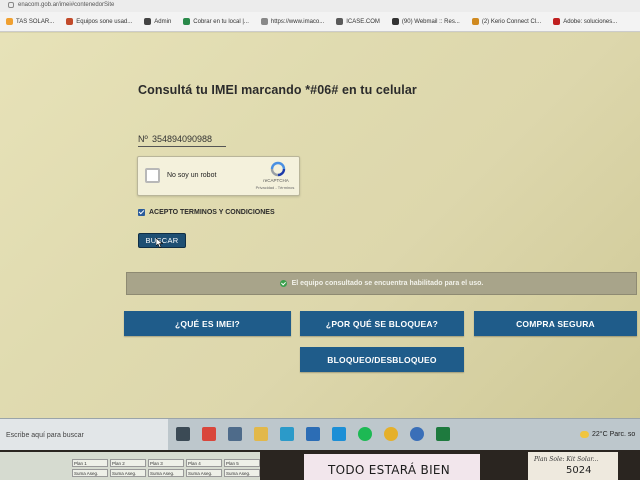 This screenshot has width=640, height=480. I want to click on recaptcha-label: No soy un robot, so click(192, 175).